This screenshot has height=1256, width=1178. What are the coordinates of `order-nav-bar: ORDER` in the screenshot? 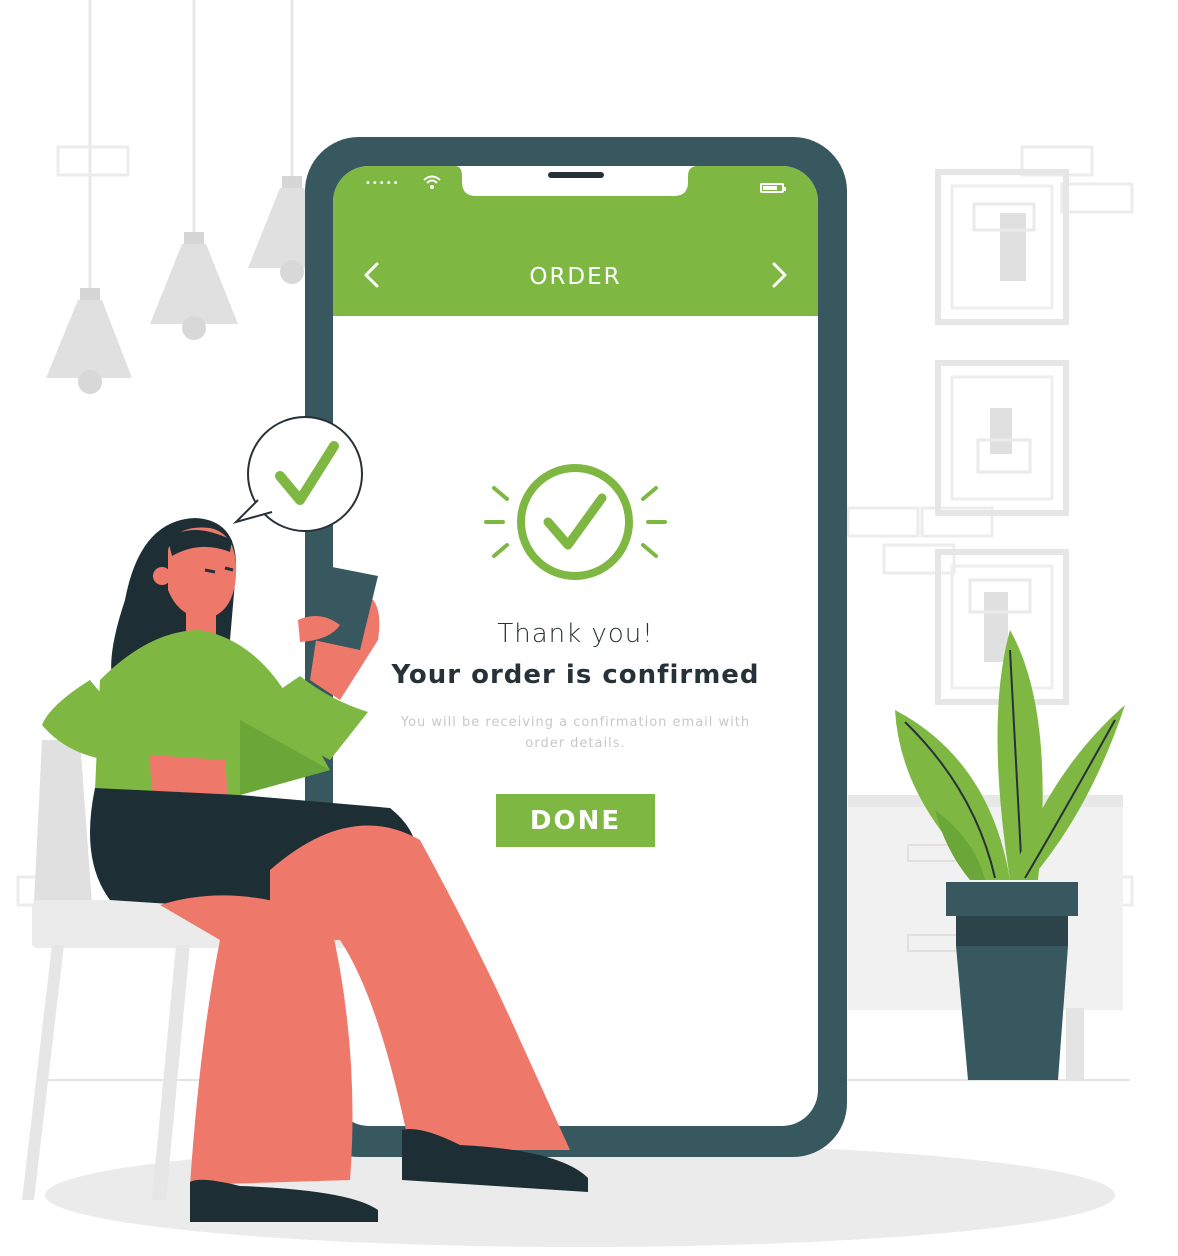 It's located at (575, 277).